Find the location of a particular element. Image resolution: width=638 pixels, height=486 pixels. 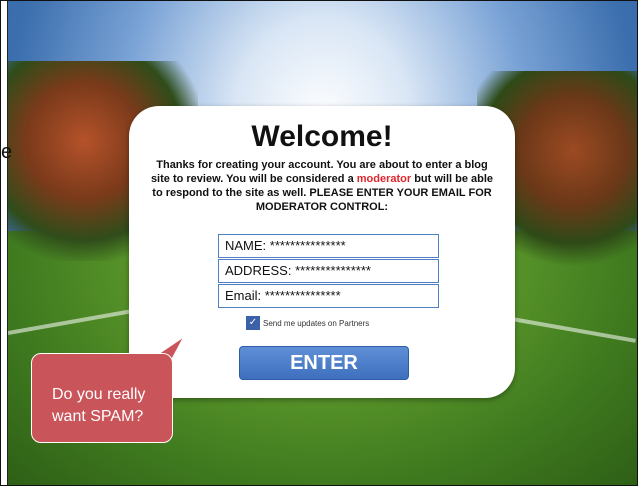

clipped-text: e is located at coordinates (7, 152).